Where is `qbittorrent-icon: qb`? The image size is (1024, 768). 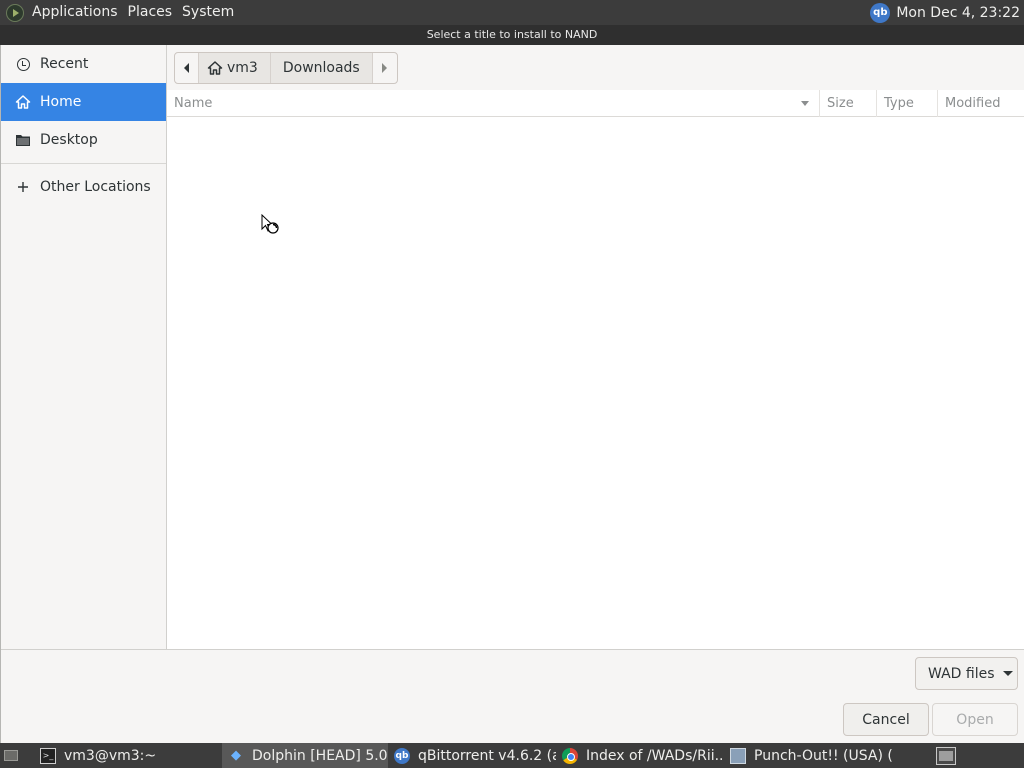 qbittorrent-icon: qb is located at coordinates (402, 755).